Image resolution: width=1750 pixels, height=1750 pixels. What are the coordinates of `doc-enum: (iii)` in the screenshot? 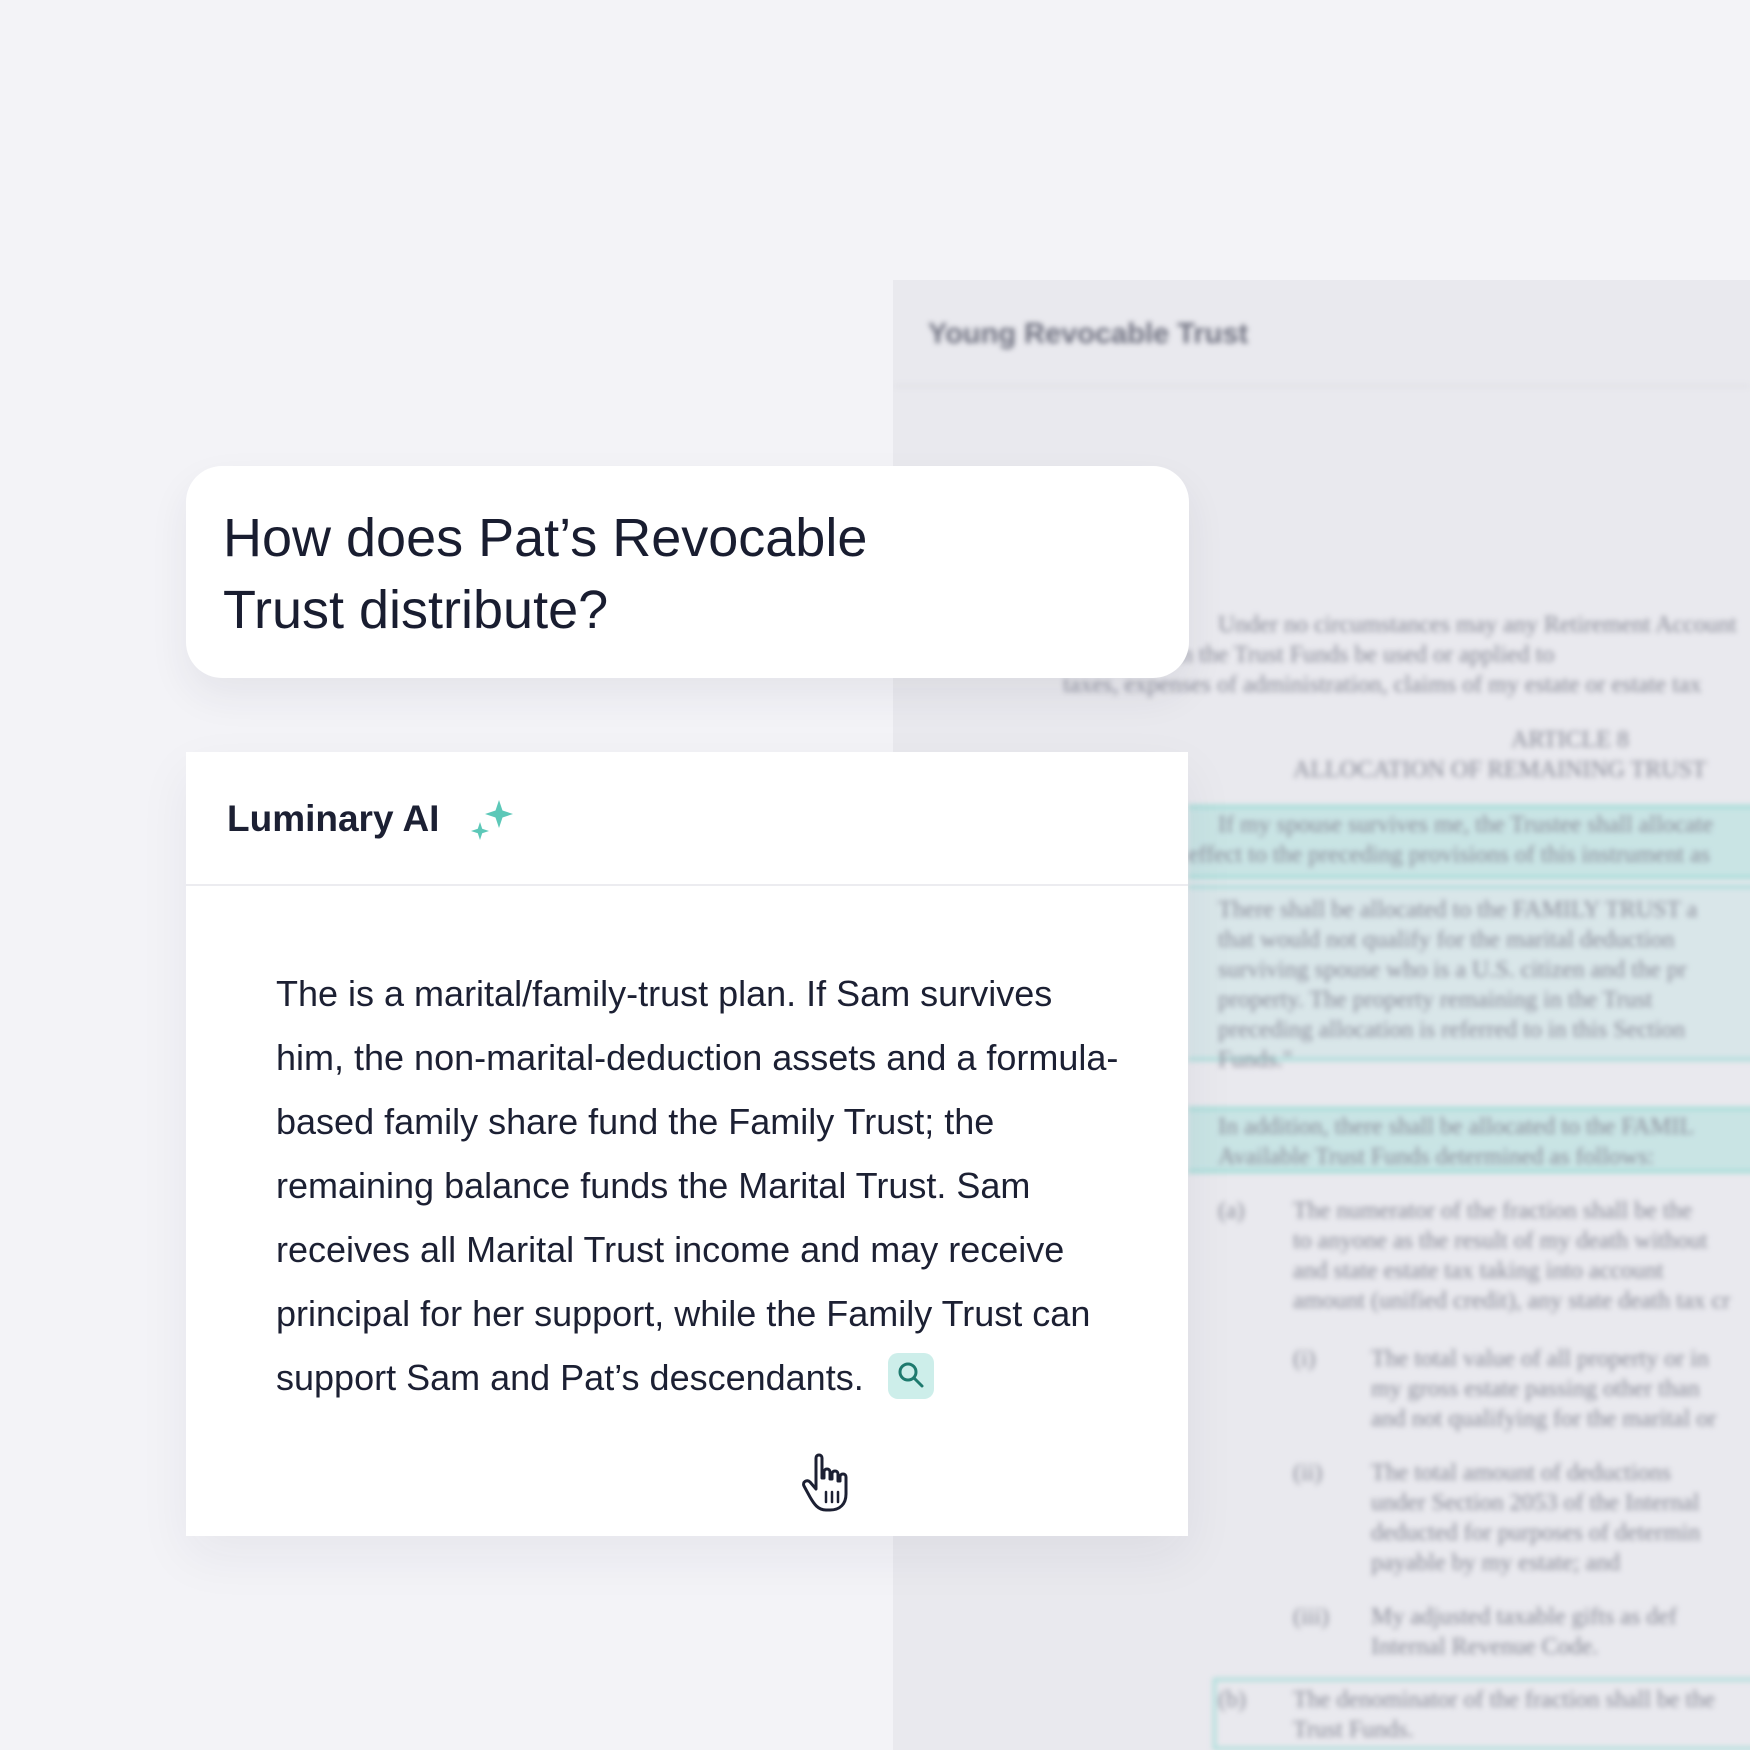 It's located at (1311, 1617).